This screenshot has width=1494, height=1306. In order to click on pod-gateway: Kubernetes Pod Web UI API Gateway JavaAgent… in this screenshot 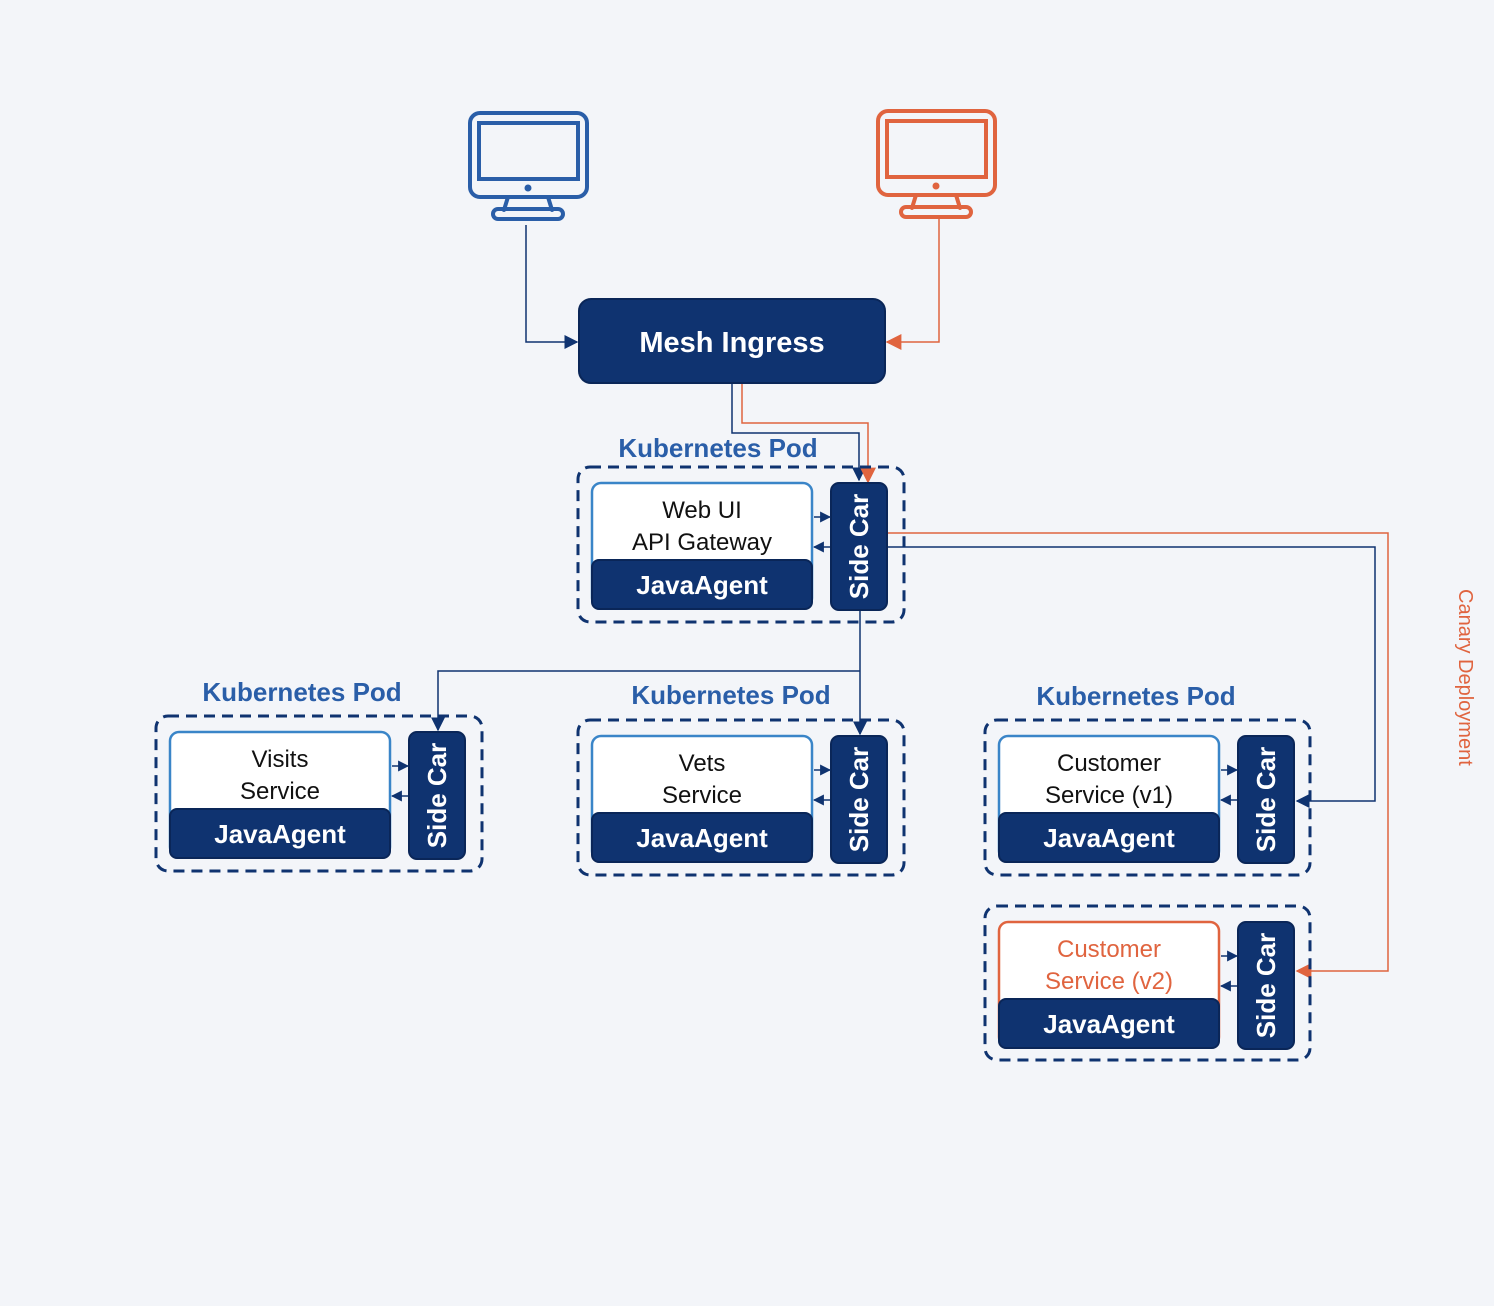, I will do `click(741, 528)`.